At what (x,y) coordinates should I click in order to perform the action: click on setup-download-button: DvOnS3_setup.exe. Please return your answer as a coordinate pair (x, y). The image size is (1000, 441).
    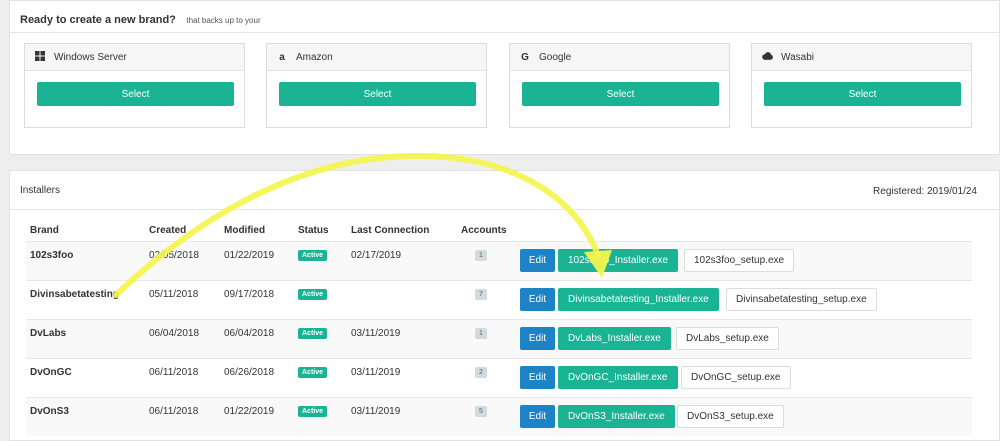
    Looking at the image, I should click on (730, 416).